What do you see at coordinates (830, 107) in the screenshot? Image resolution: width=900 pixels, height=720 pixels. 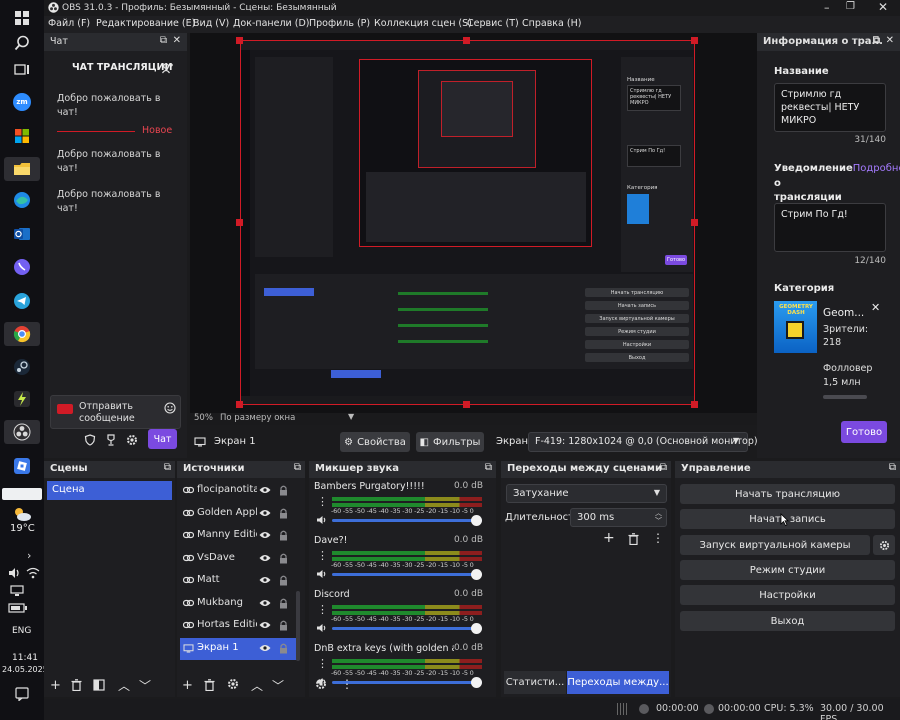 I see `stream-title-input: Стримлю гд реквесты| НЕТУ МИКРО` at bounding box center [830, 107].